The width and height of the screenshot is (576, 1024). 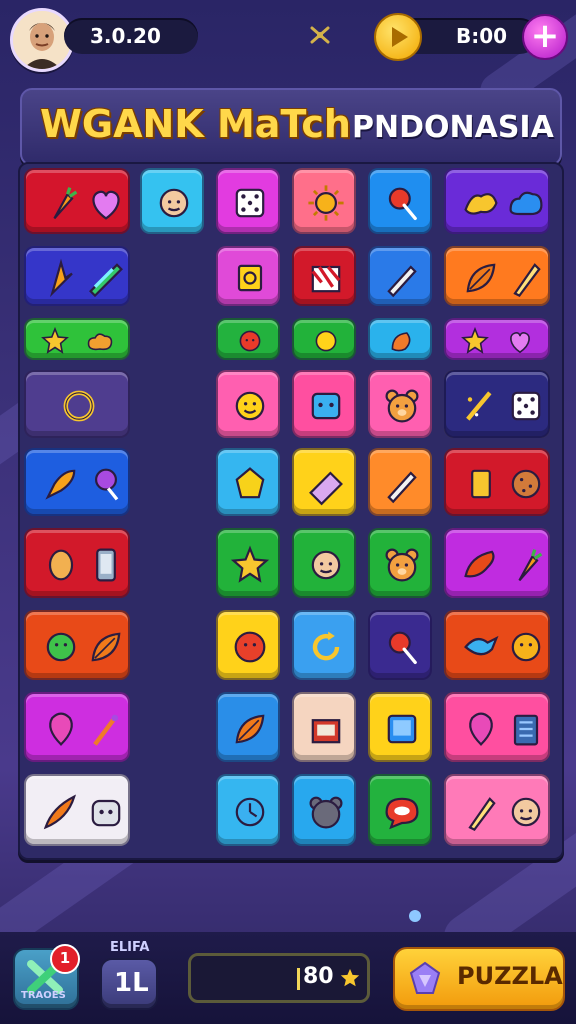 I want to click on circle-icon, so click(x=326, y=341).